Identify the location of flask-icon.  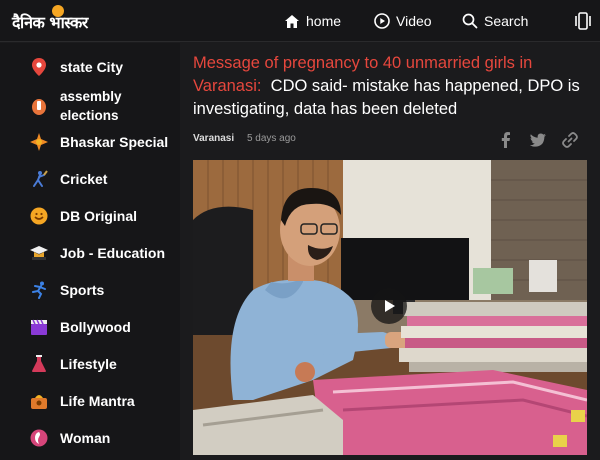
(39, 364).